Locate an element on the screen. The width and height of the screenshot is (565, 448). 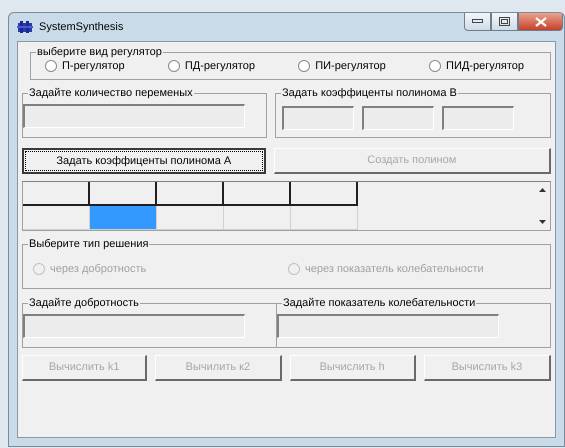
radio-button: ПИ-регулятор is located at coordinates (342, 66).